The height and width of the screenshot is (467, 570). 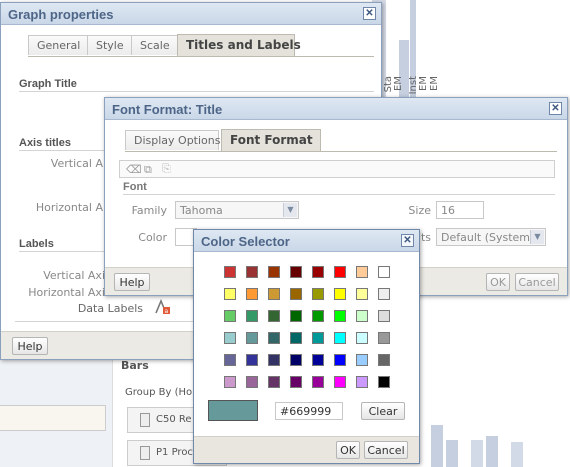 What do you see at coordinates (110, 308) in the screenshot?
I see `data-labels-label: Data Labels` at bounding box center [110, 308].